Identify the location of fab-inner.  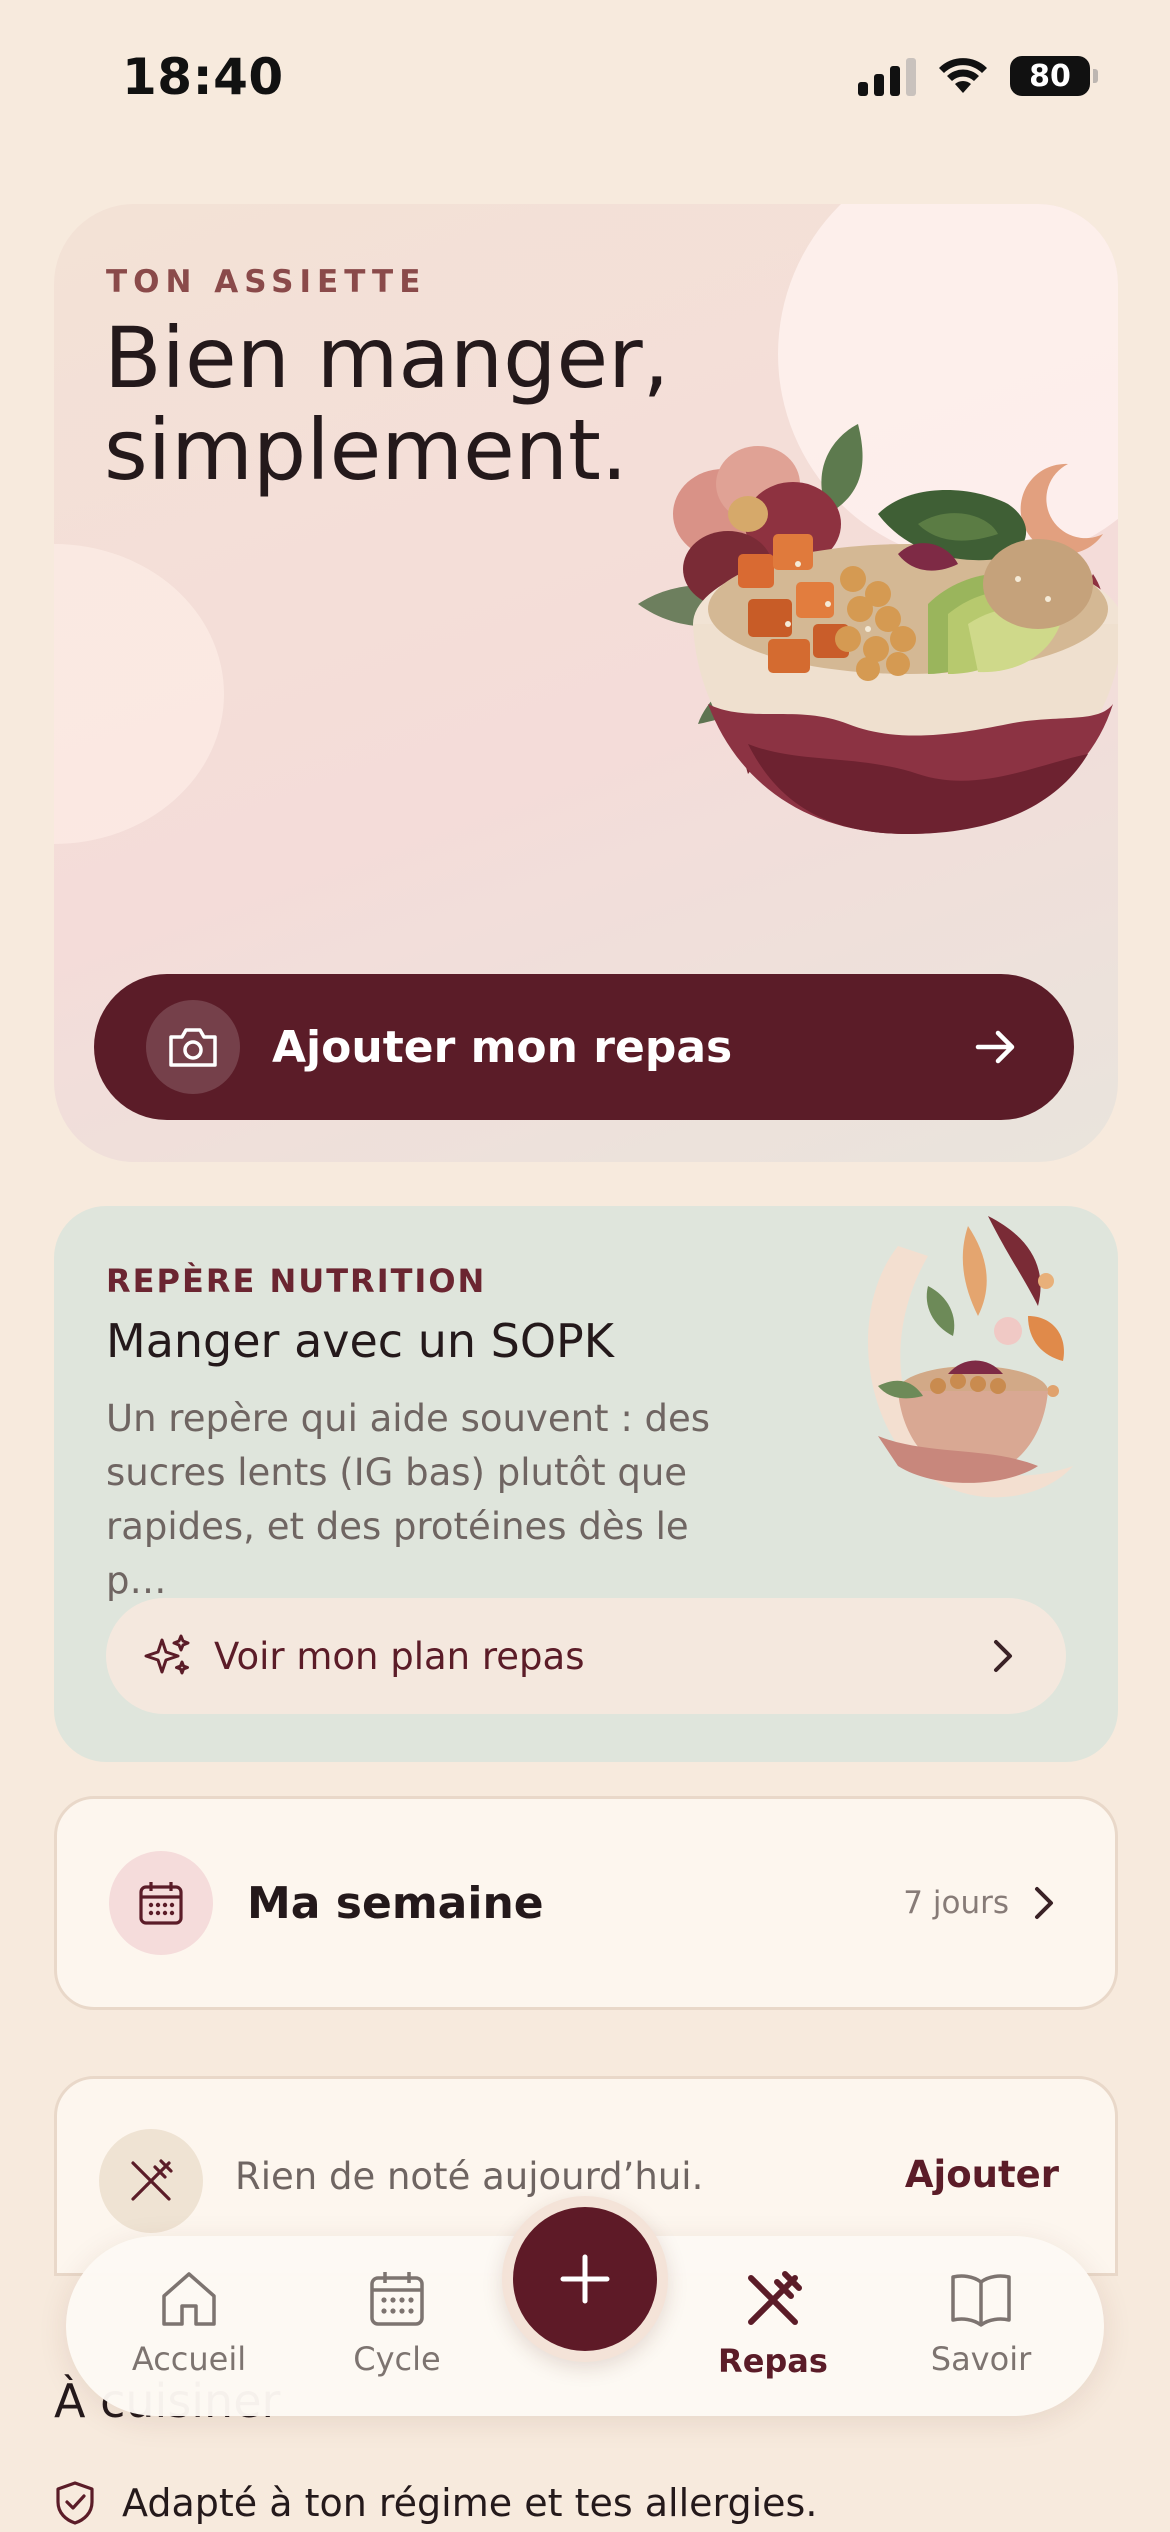
(585, 2279).